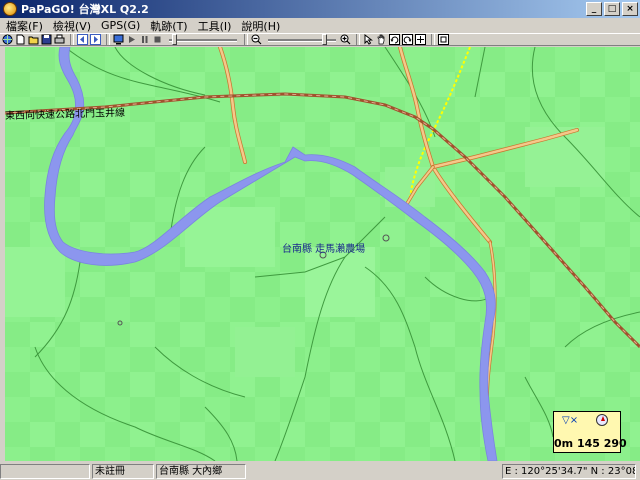 The height and width of the screenshot is (480, 640). Describe the element at coordinates (320, 9) in the screenshot. I see `title-bar: PaPaGO! 台灣XL Q2.2 _ □ ×` at that location.